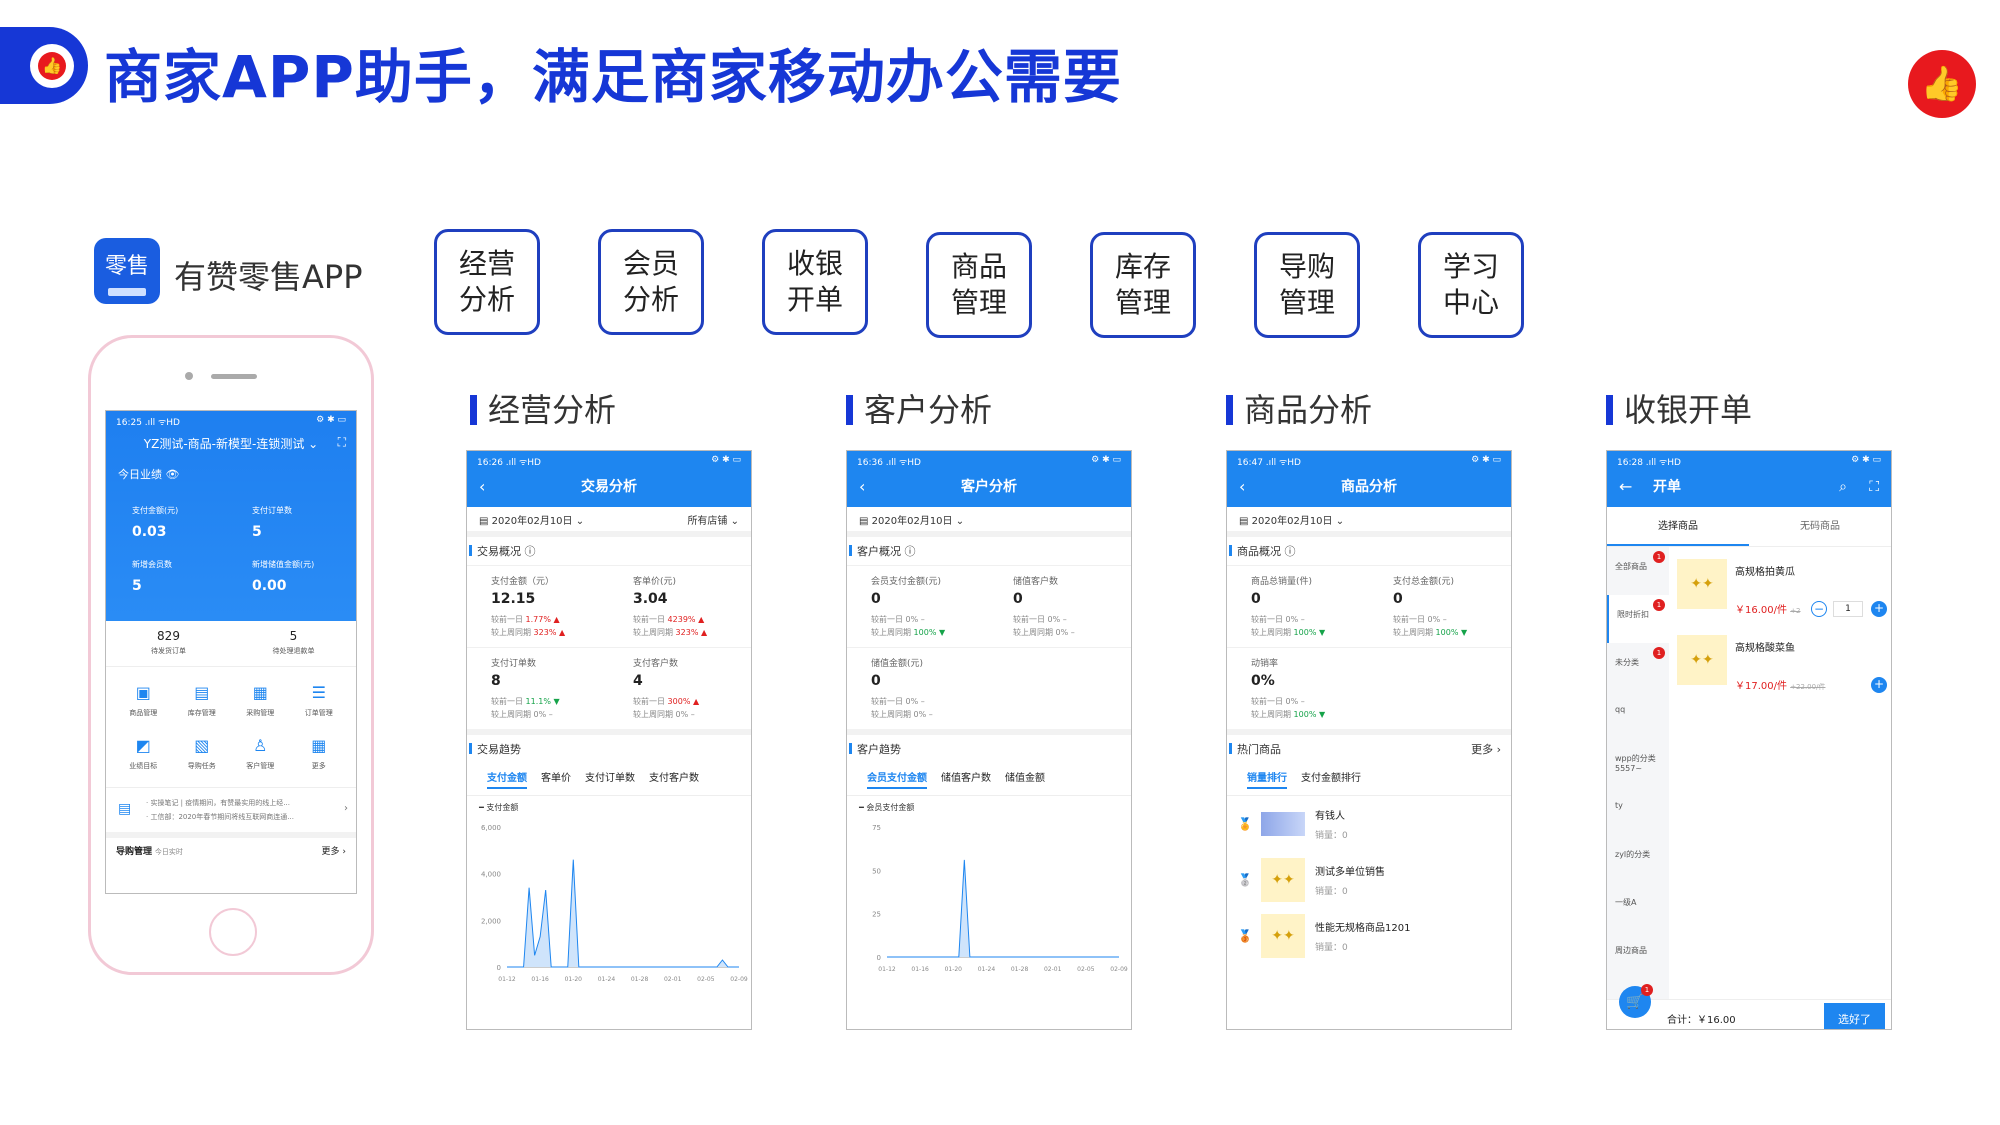 The image size is (2000, 1125). Describe the element at coordinates (202, 753) in the screenshot. I see `shortcut-tasks: ▧ 导购任务` at that location.